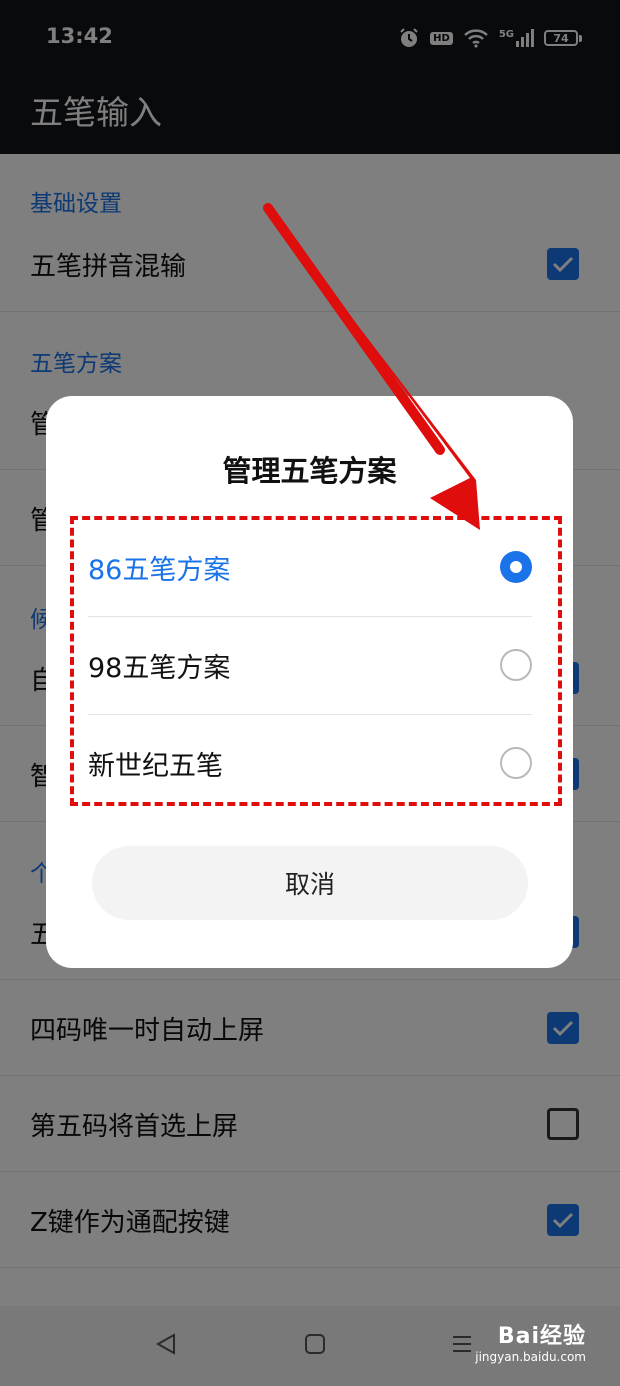 This screenshot has height=1386, width=620. I want to click on annotation-arrow-icon, so click(371, 366).